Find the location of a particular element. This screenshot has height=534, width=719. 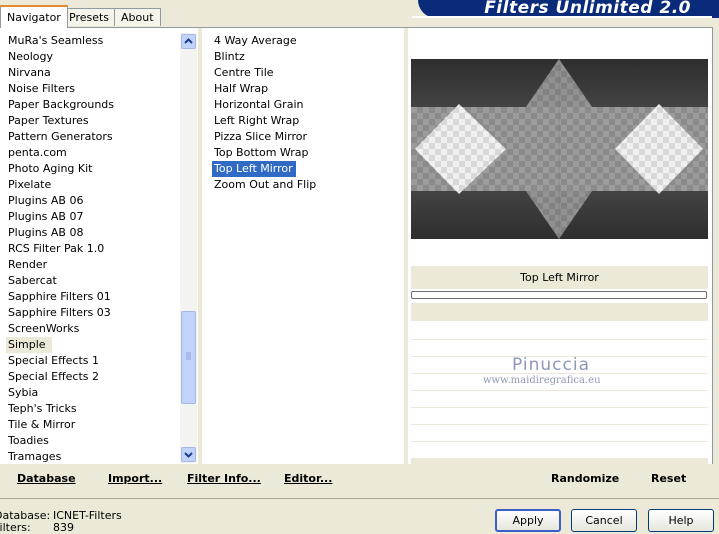

tab-about: About is located at coordinates (137, 17).